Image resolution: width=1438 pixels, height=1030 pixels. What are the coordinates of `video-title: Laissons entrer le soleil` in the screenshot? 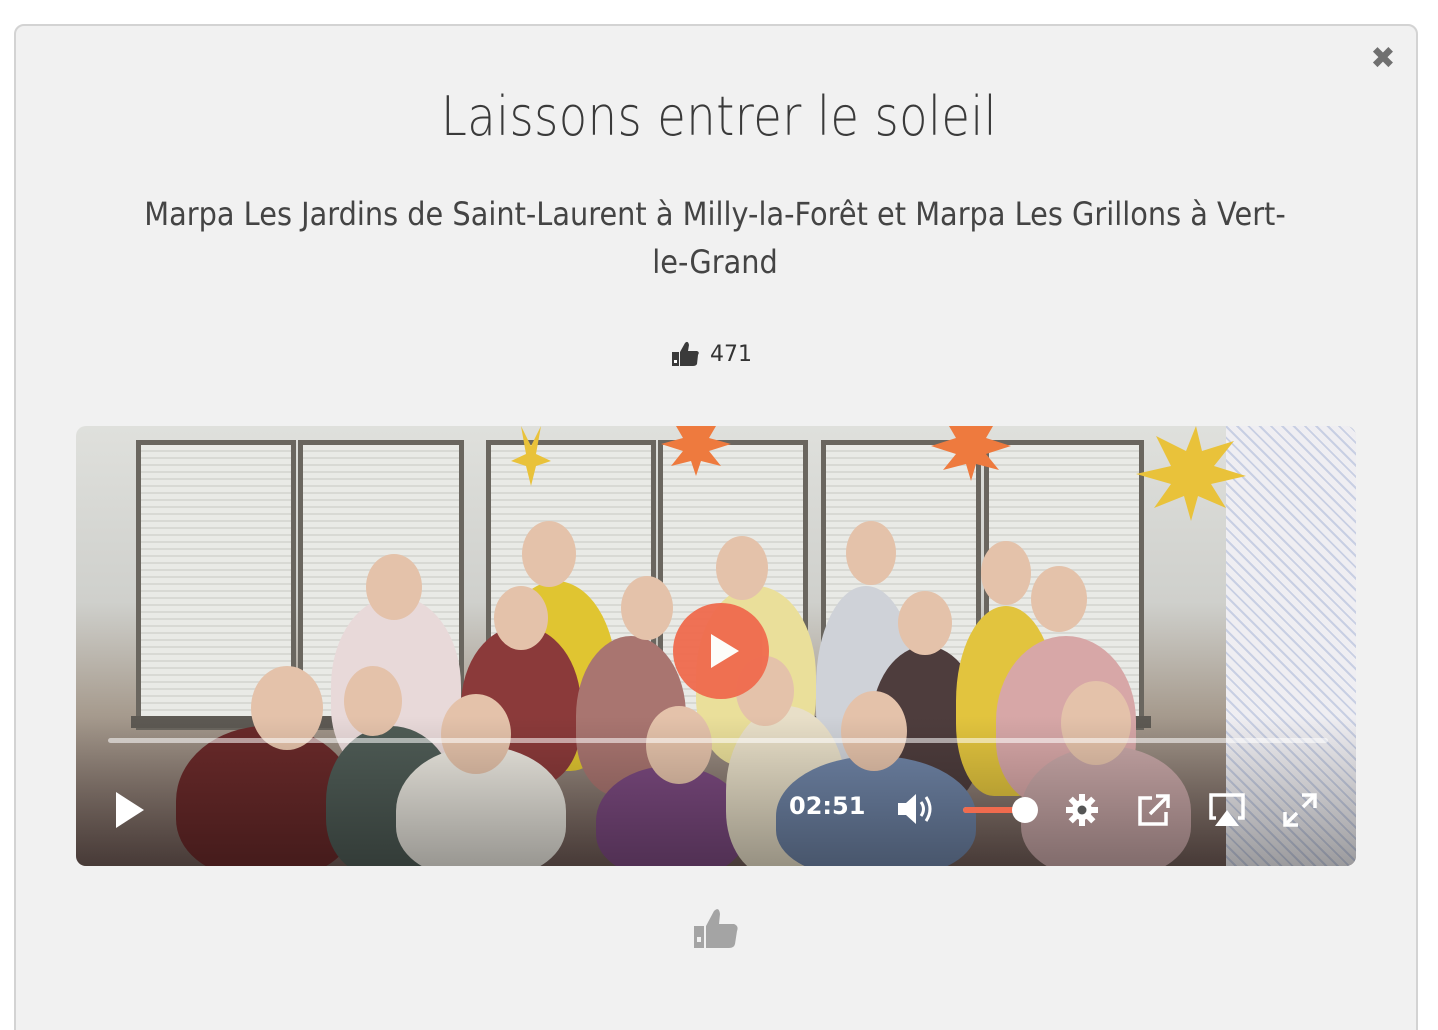 It's located at (719, 116).